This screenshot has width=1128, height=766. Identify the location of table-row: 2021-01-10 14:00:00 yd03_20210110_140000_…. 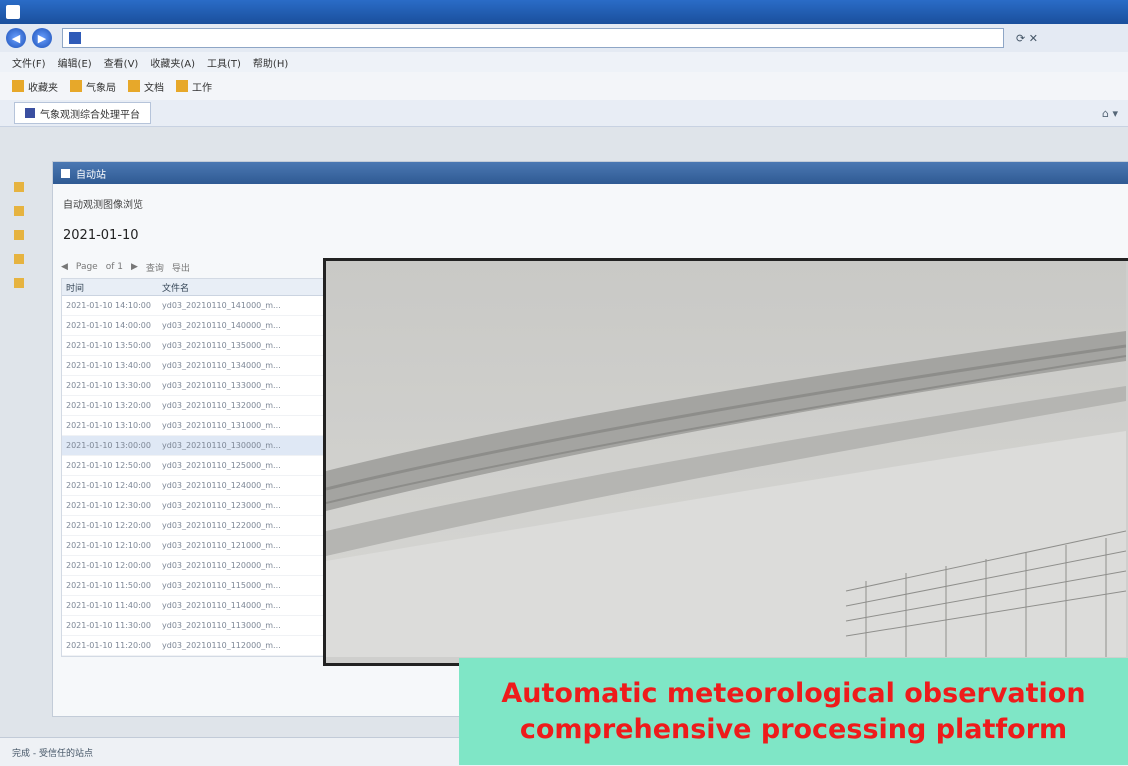
(193, 326).